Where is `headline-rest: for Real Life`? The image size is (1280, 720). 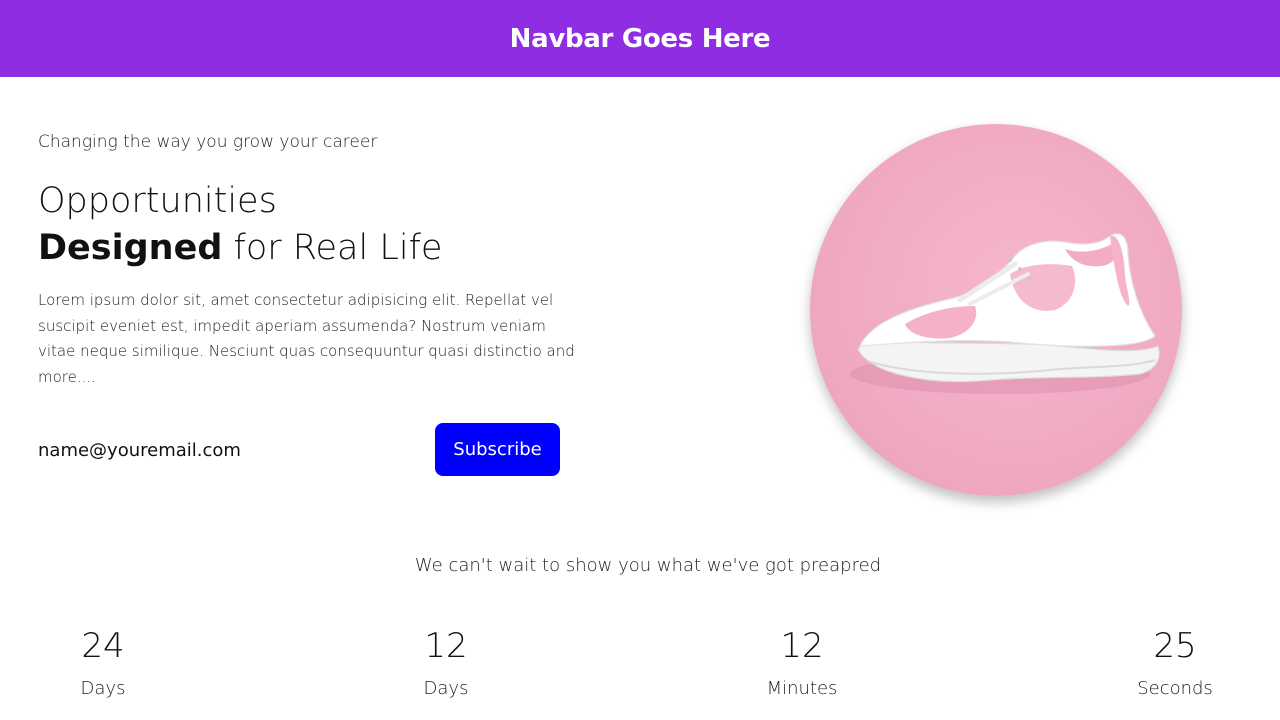
headline-rest: for Real Life is located at coordinates (332, 248).